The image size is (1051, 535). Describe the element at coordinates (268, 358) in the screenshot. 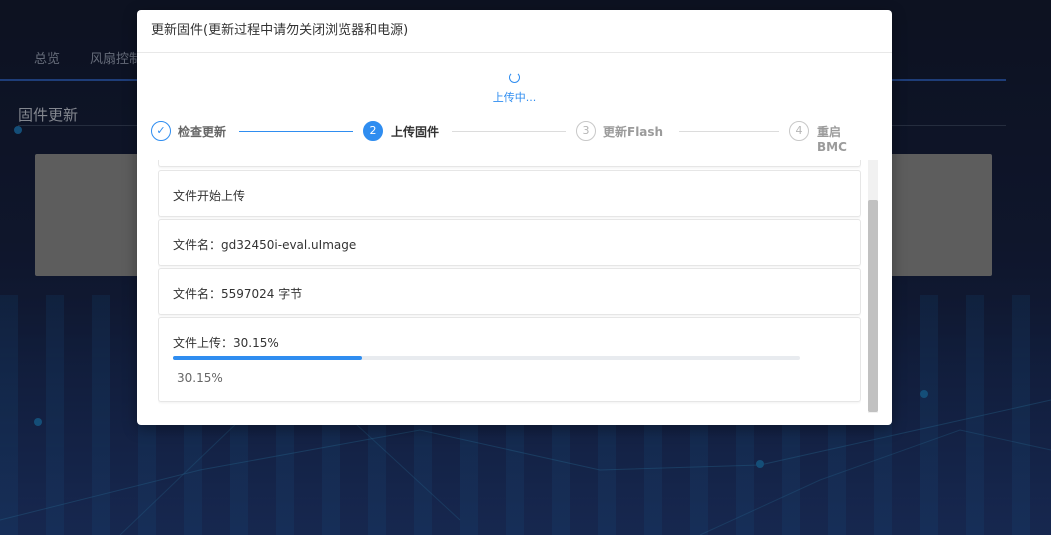

I see `upload-progress-fill` at that location.